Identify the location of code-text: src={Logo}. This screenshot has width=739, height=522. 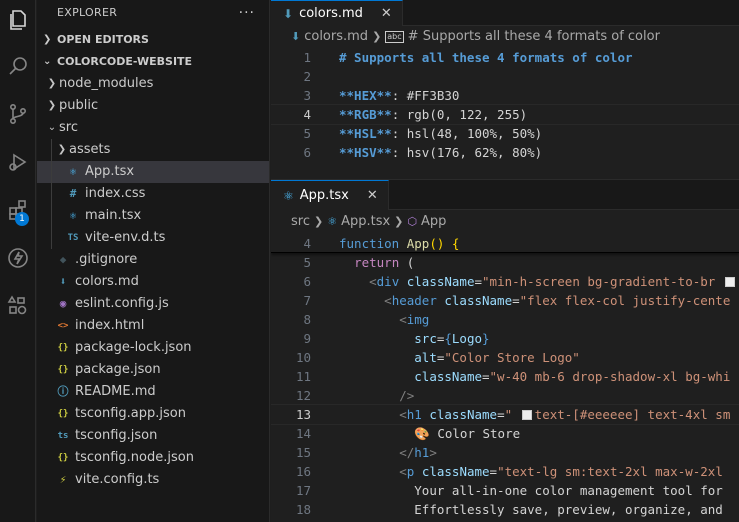
(400, 338).